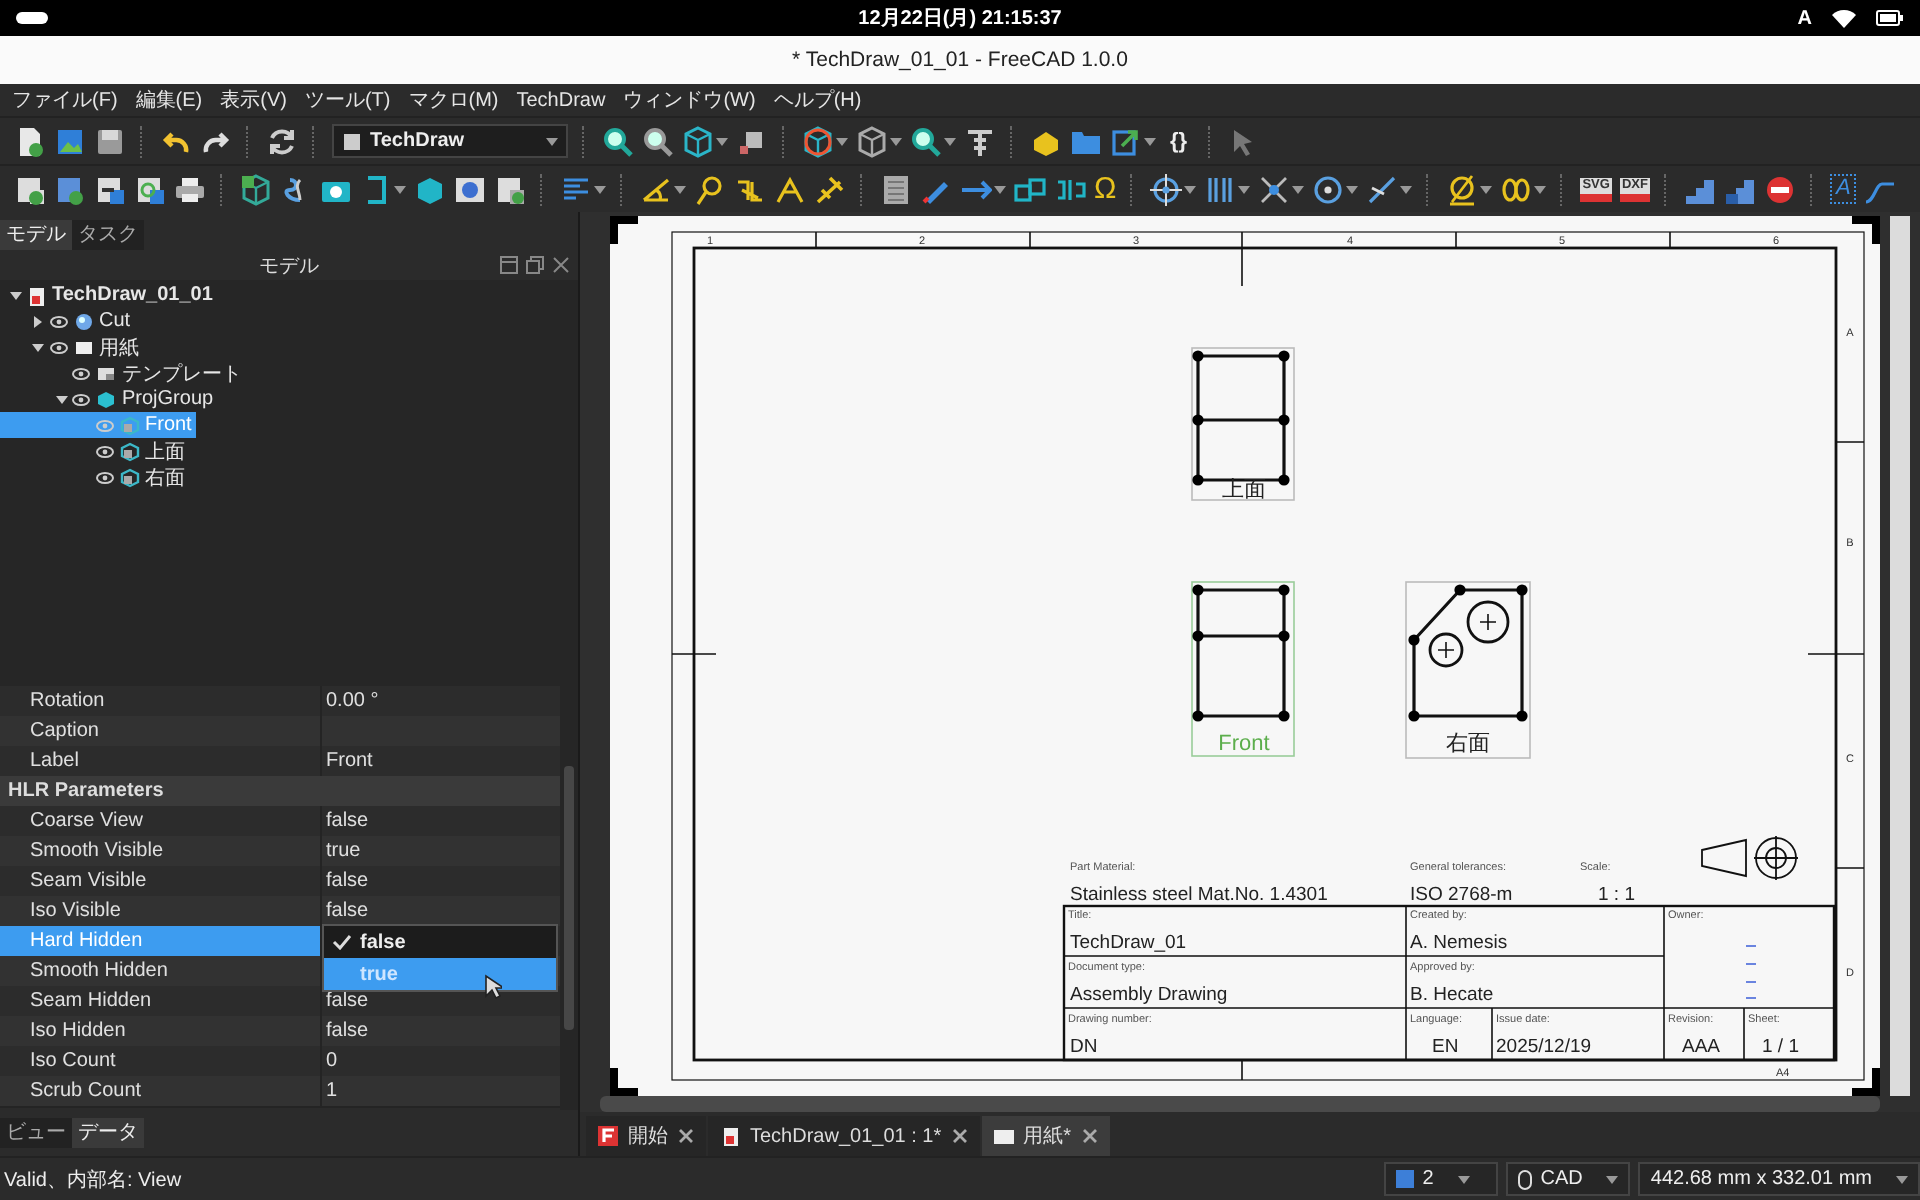 The width and height of the screenshot is (1920, 1200). What do you see at coordinates (561, 100) in the screenshot?
I see `menu-item: TechDraw` at bounding box center [561, 100].